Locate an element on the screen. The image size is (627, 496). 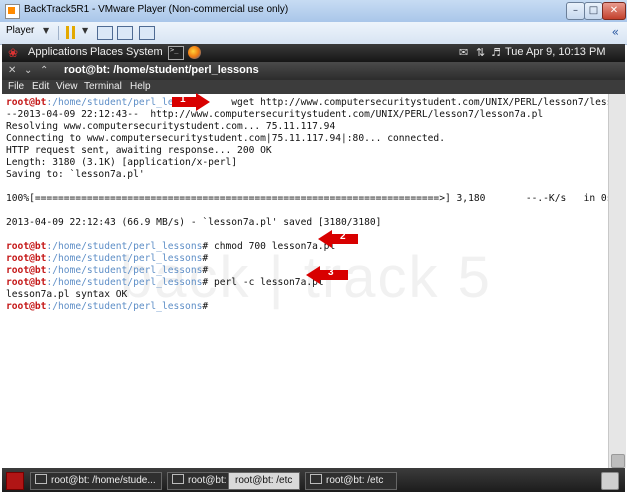
trash-icon is located at coordinates (610, 481).